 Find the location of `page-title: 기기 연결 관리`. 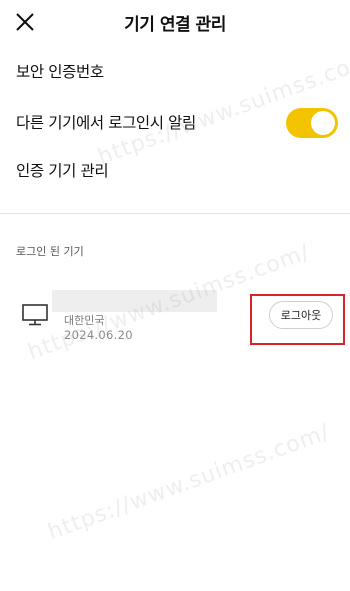

page-title: 기기 연결 관리 is located at coordinates (175, 25).